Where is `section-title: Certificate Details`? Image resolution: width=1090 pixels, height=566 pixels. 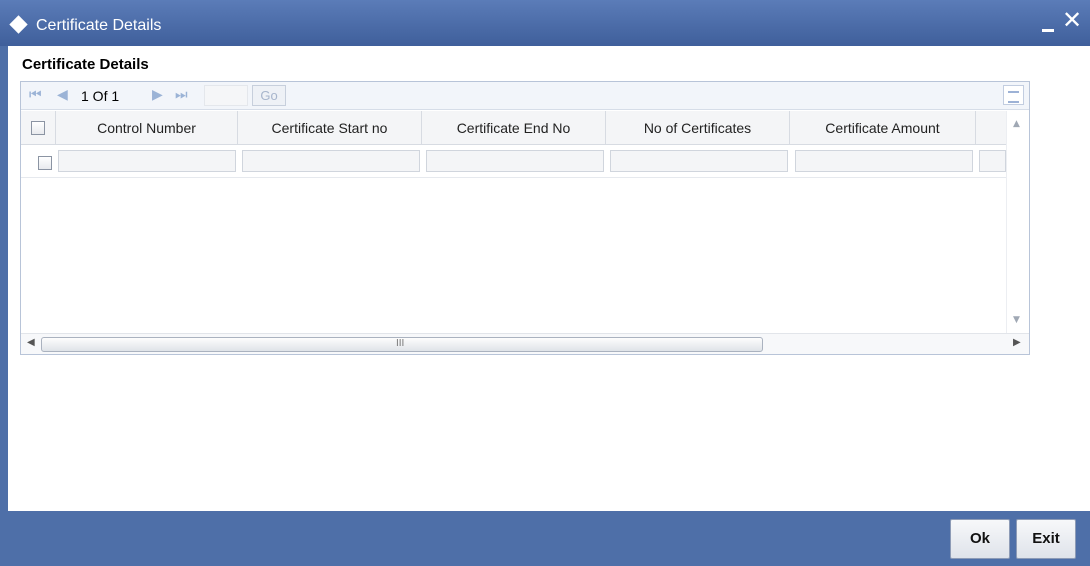
section-title: Certificate Details is located at coordinates (85, 64).